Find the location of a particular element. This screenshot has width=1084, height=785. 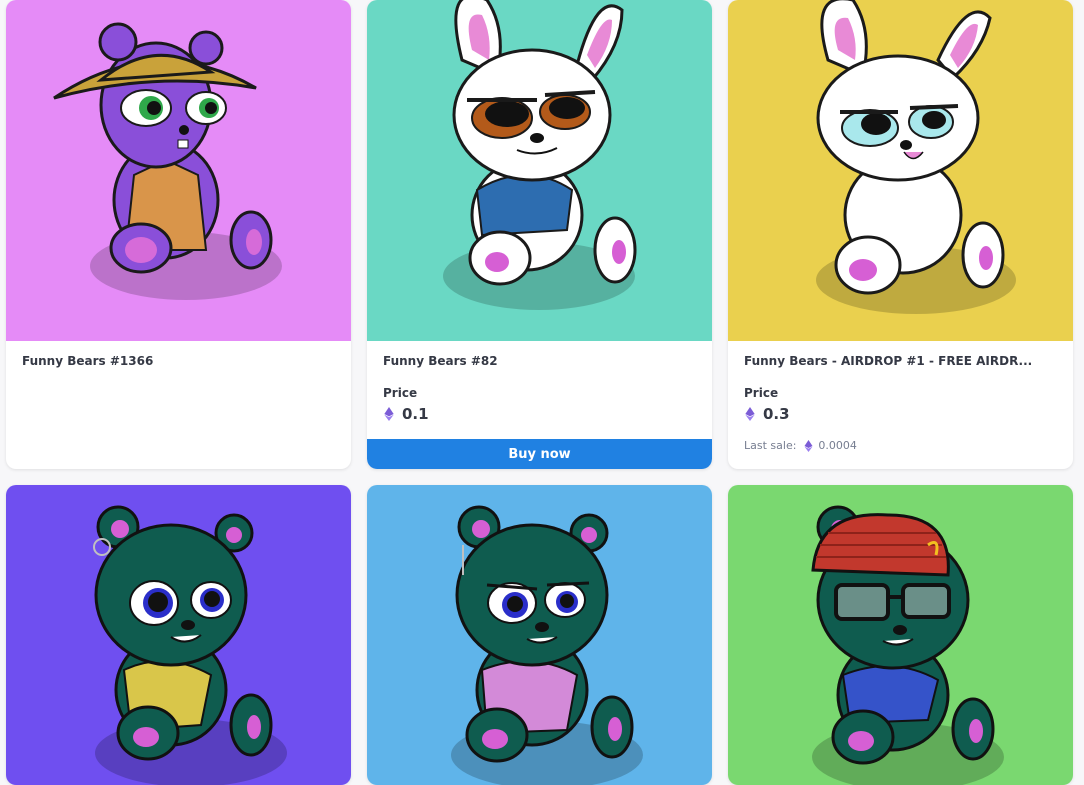

price-value: 0.3 is located at coordinates (776, 414).